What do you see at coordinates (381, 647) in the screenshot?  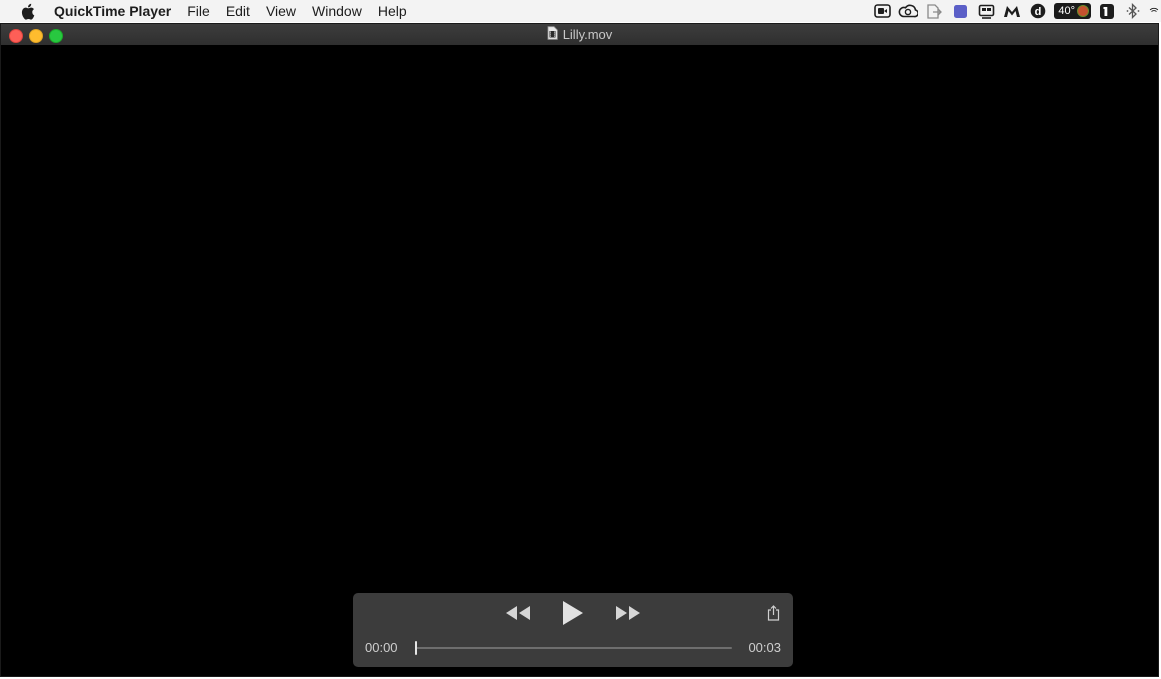 I see `current-time: 00:00` at bounding box center [381, 647].